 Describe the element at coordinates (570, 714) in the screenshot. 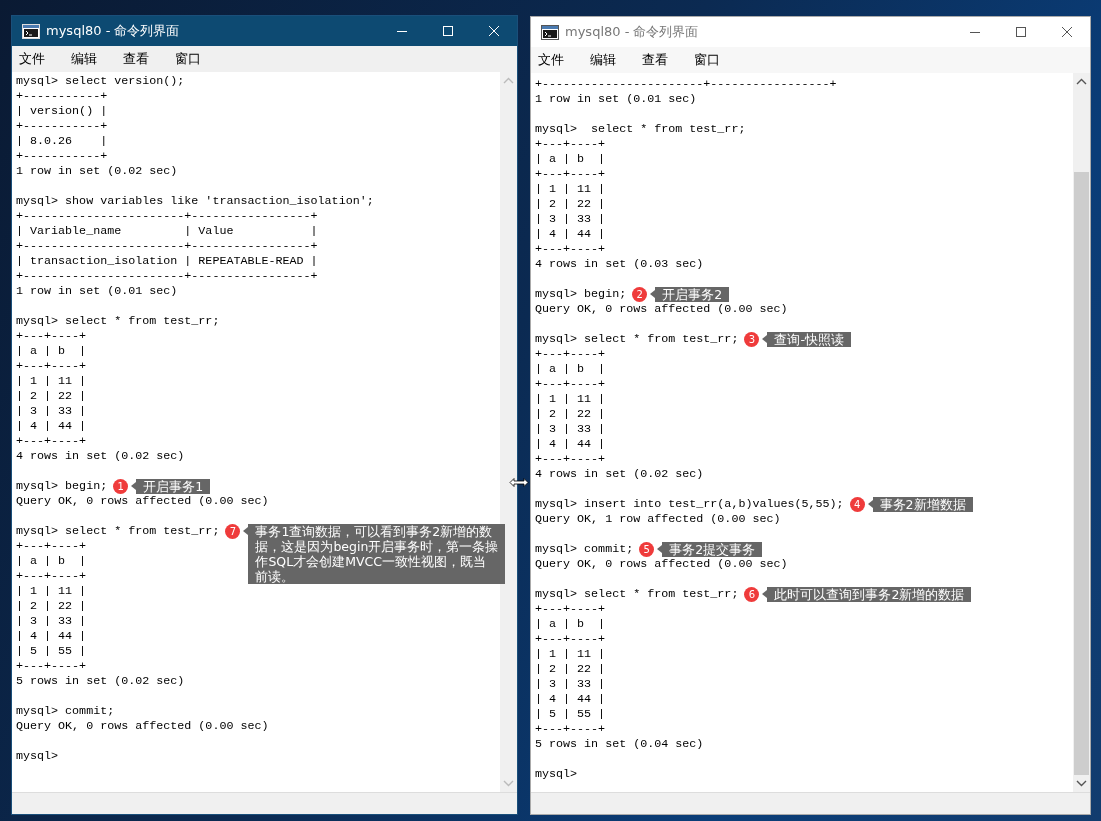

I see `terminal-line: | 5 | 55 |` at that location.